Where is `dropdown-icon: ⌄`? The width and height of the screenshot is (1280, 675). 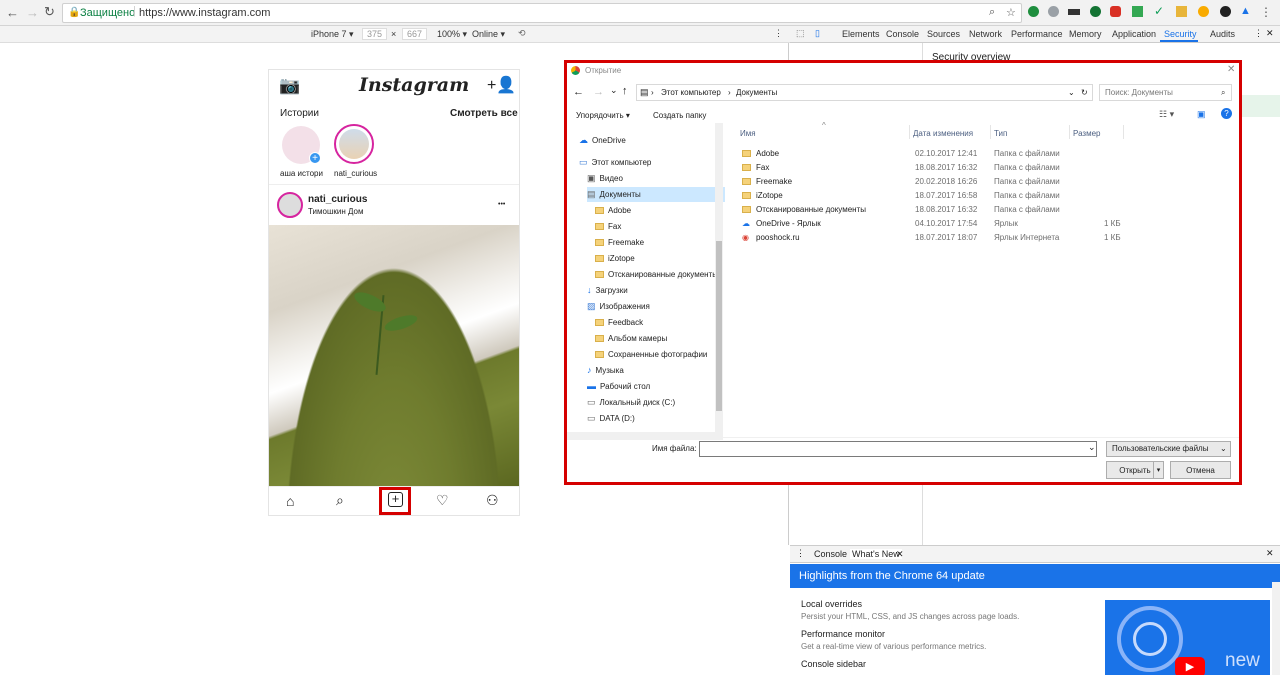 dropdown-icon: ⌄ is located at coordinates (1071, 92).